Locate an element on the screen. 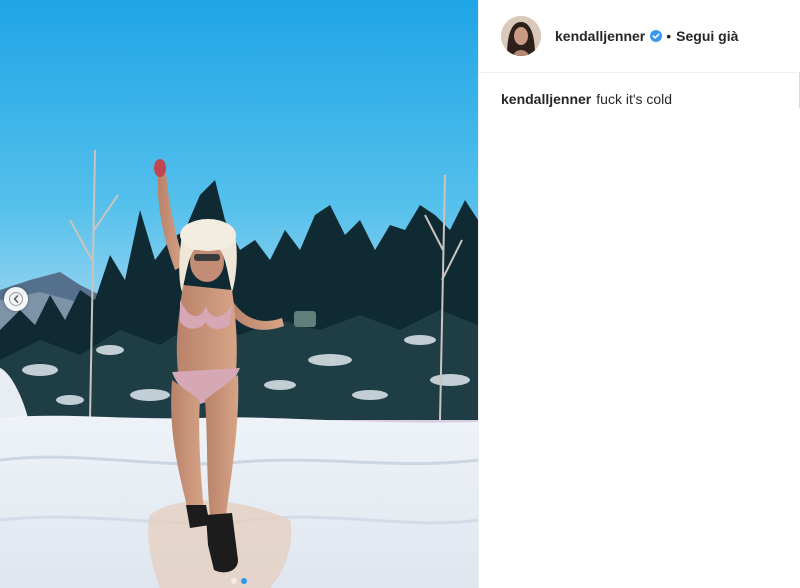 Image resolution: width=800 pixels, height=588 pixels. post-username: kendalljenner is located at coordinates (600, 36).